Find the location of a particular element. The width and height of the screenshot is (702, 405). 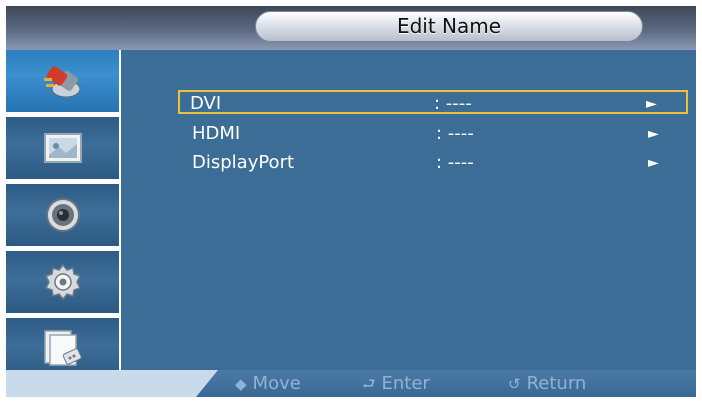

footer-bar: ◆ Move ⮐ Enter ↺ Return is located at coordinates (351, 383).